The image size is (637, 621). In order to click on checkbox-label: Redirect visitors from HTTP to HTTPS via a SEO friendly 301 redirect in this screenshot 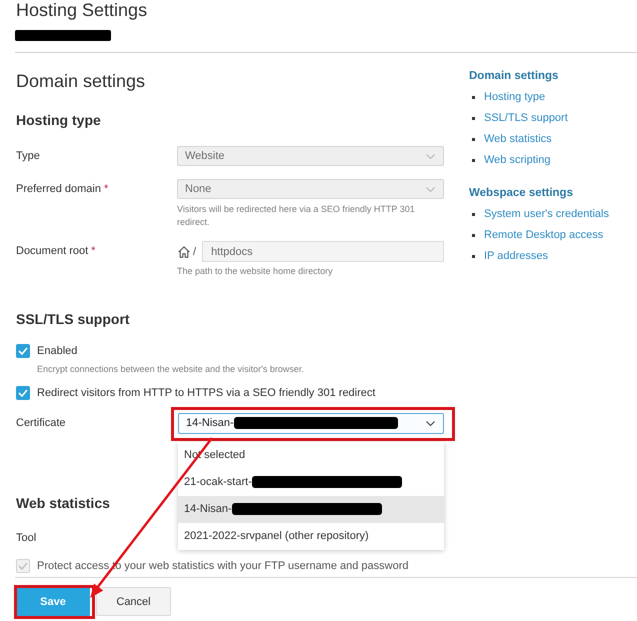, I will do `click(206, 393)`.